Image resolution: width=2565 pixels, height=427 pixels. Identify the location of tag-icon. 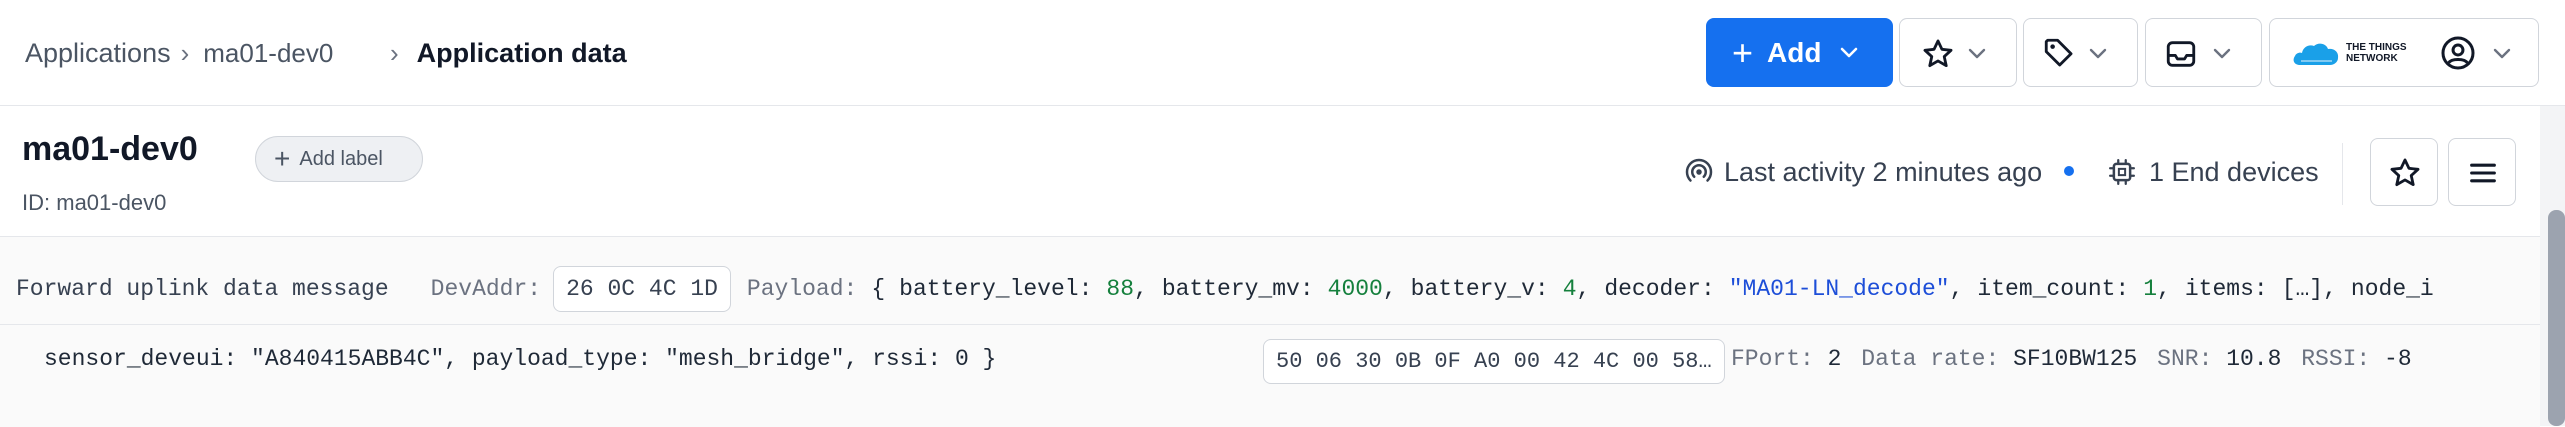
(2058, 52).